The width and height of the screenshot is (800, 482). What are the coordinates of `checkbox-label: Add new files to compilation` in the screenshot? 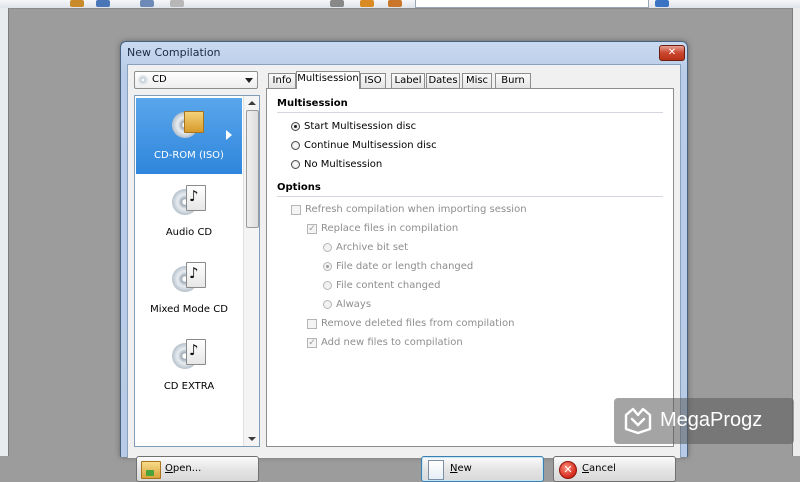 It's located at (392, 342).